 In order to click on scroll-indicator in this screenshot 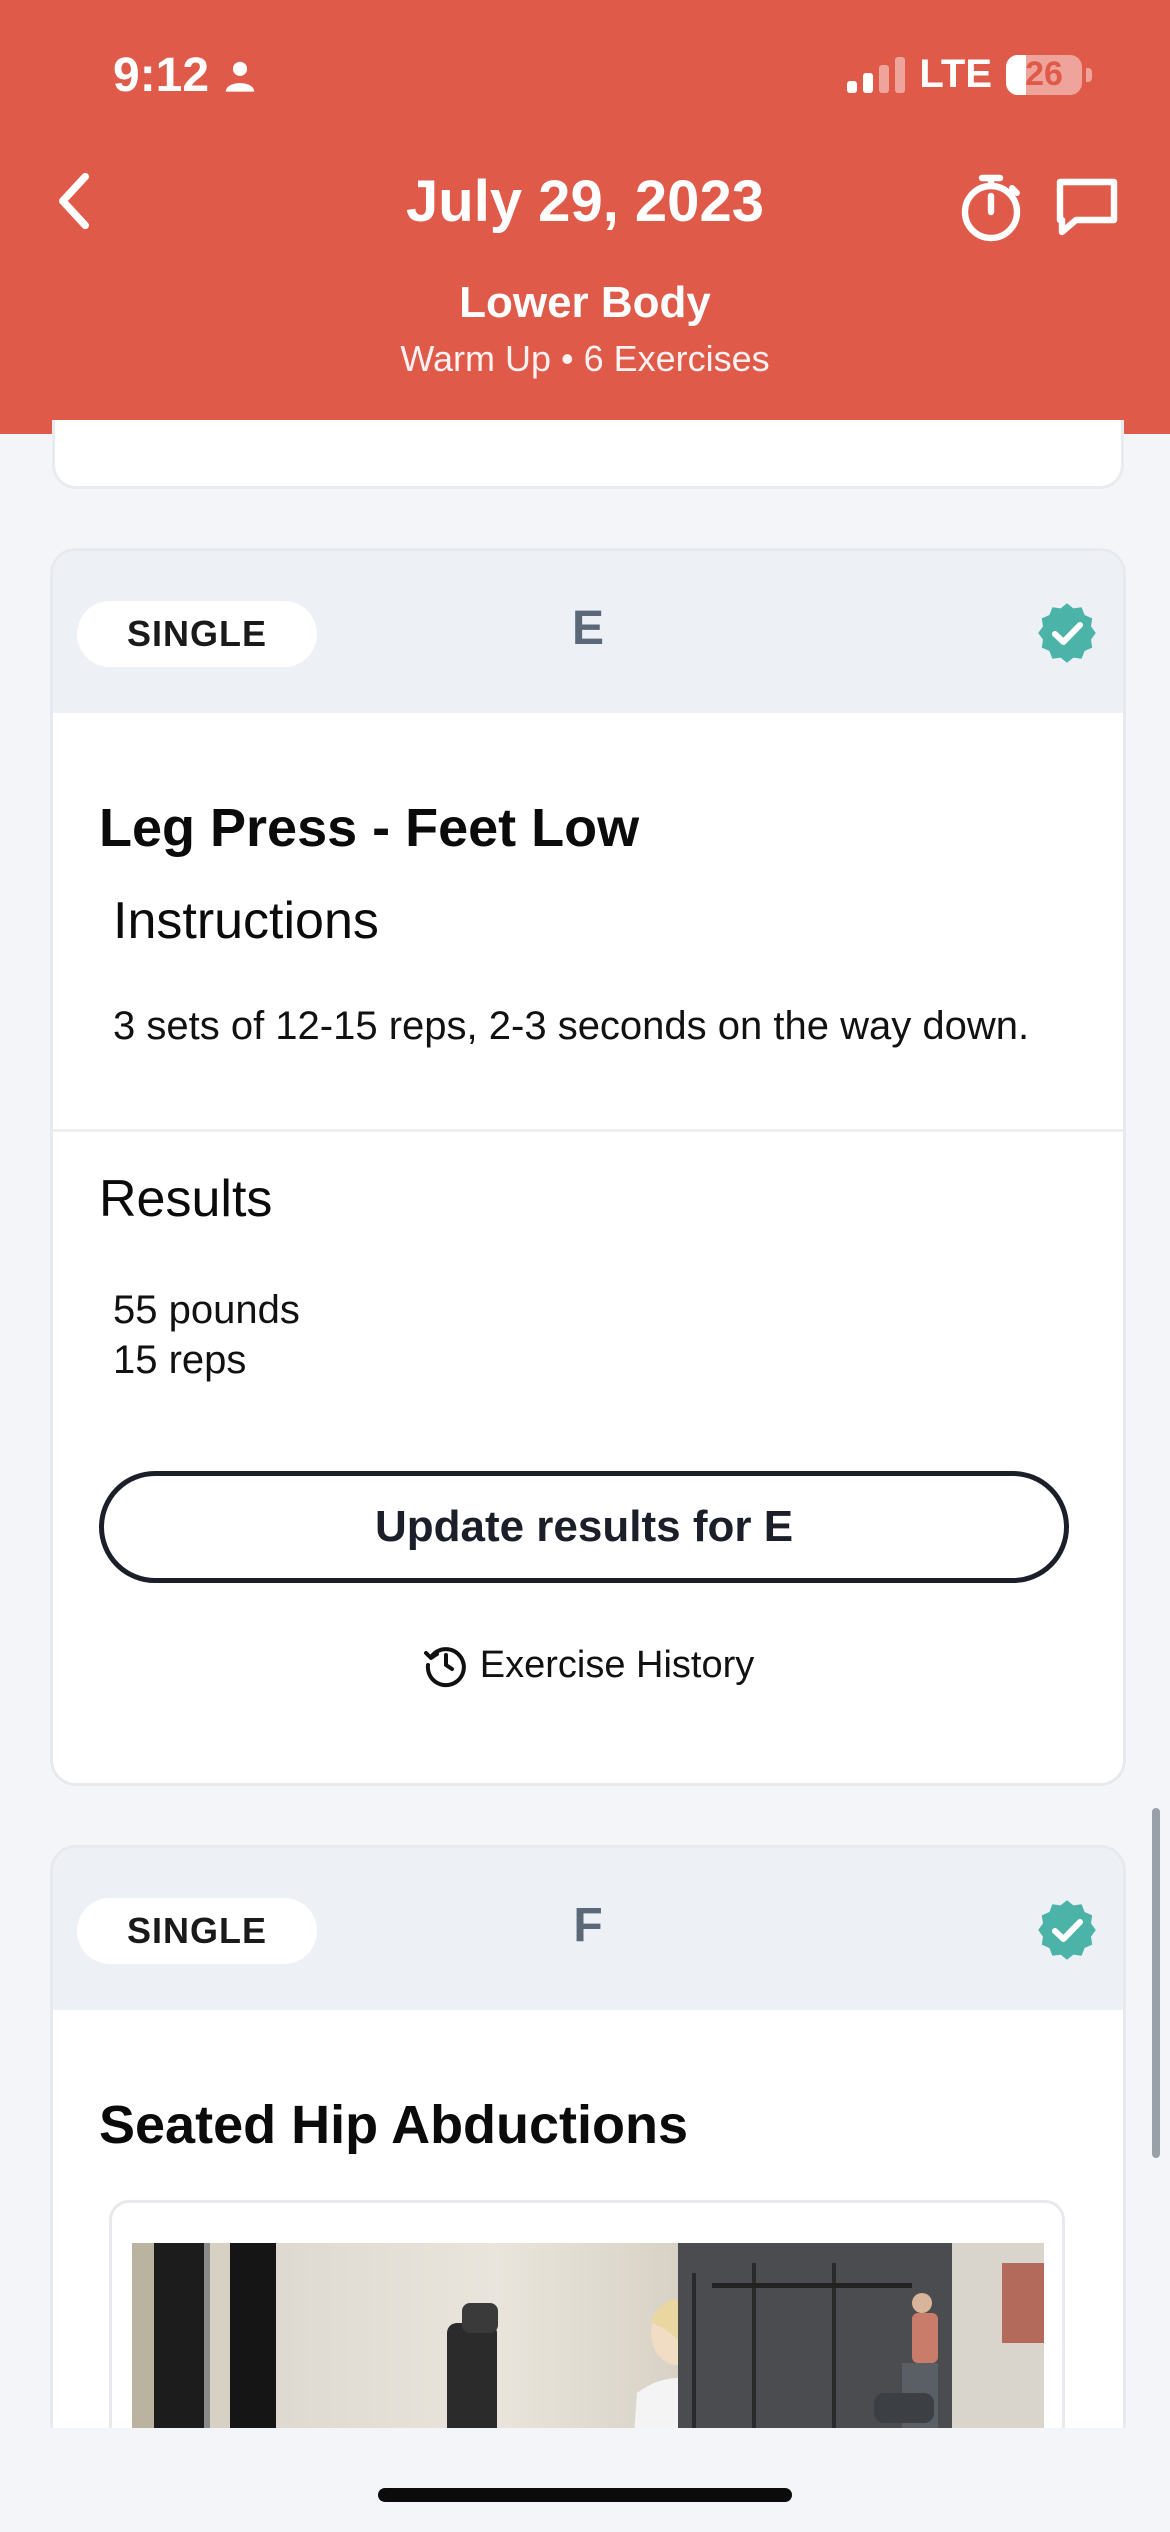, I will do `click(1156, 1983)`.